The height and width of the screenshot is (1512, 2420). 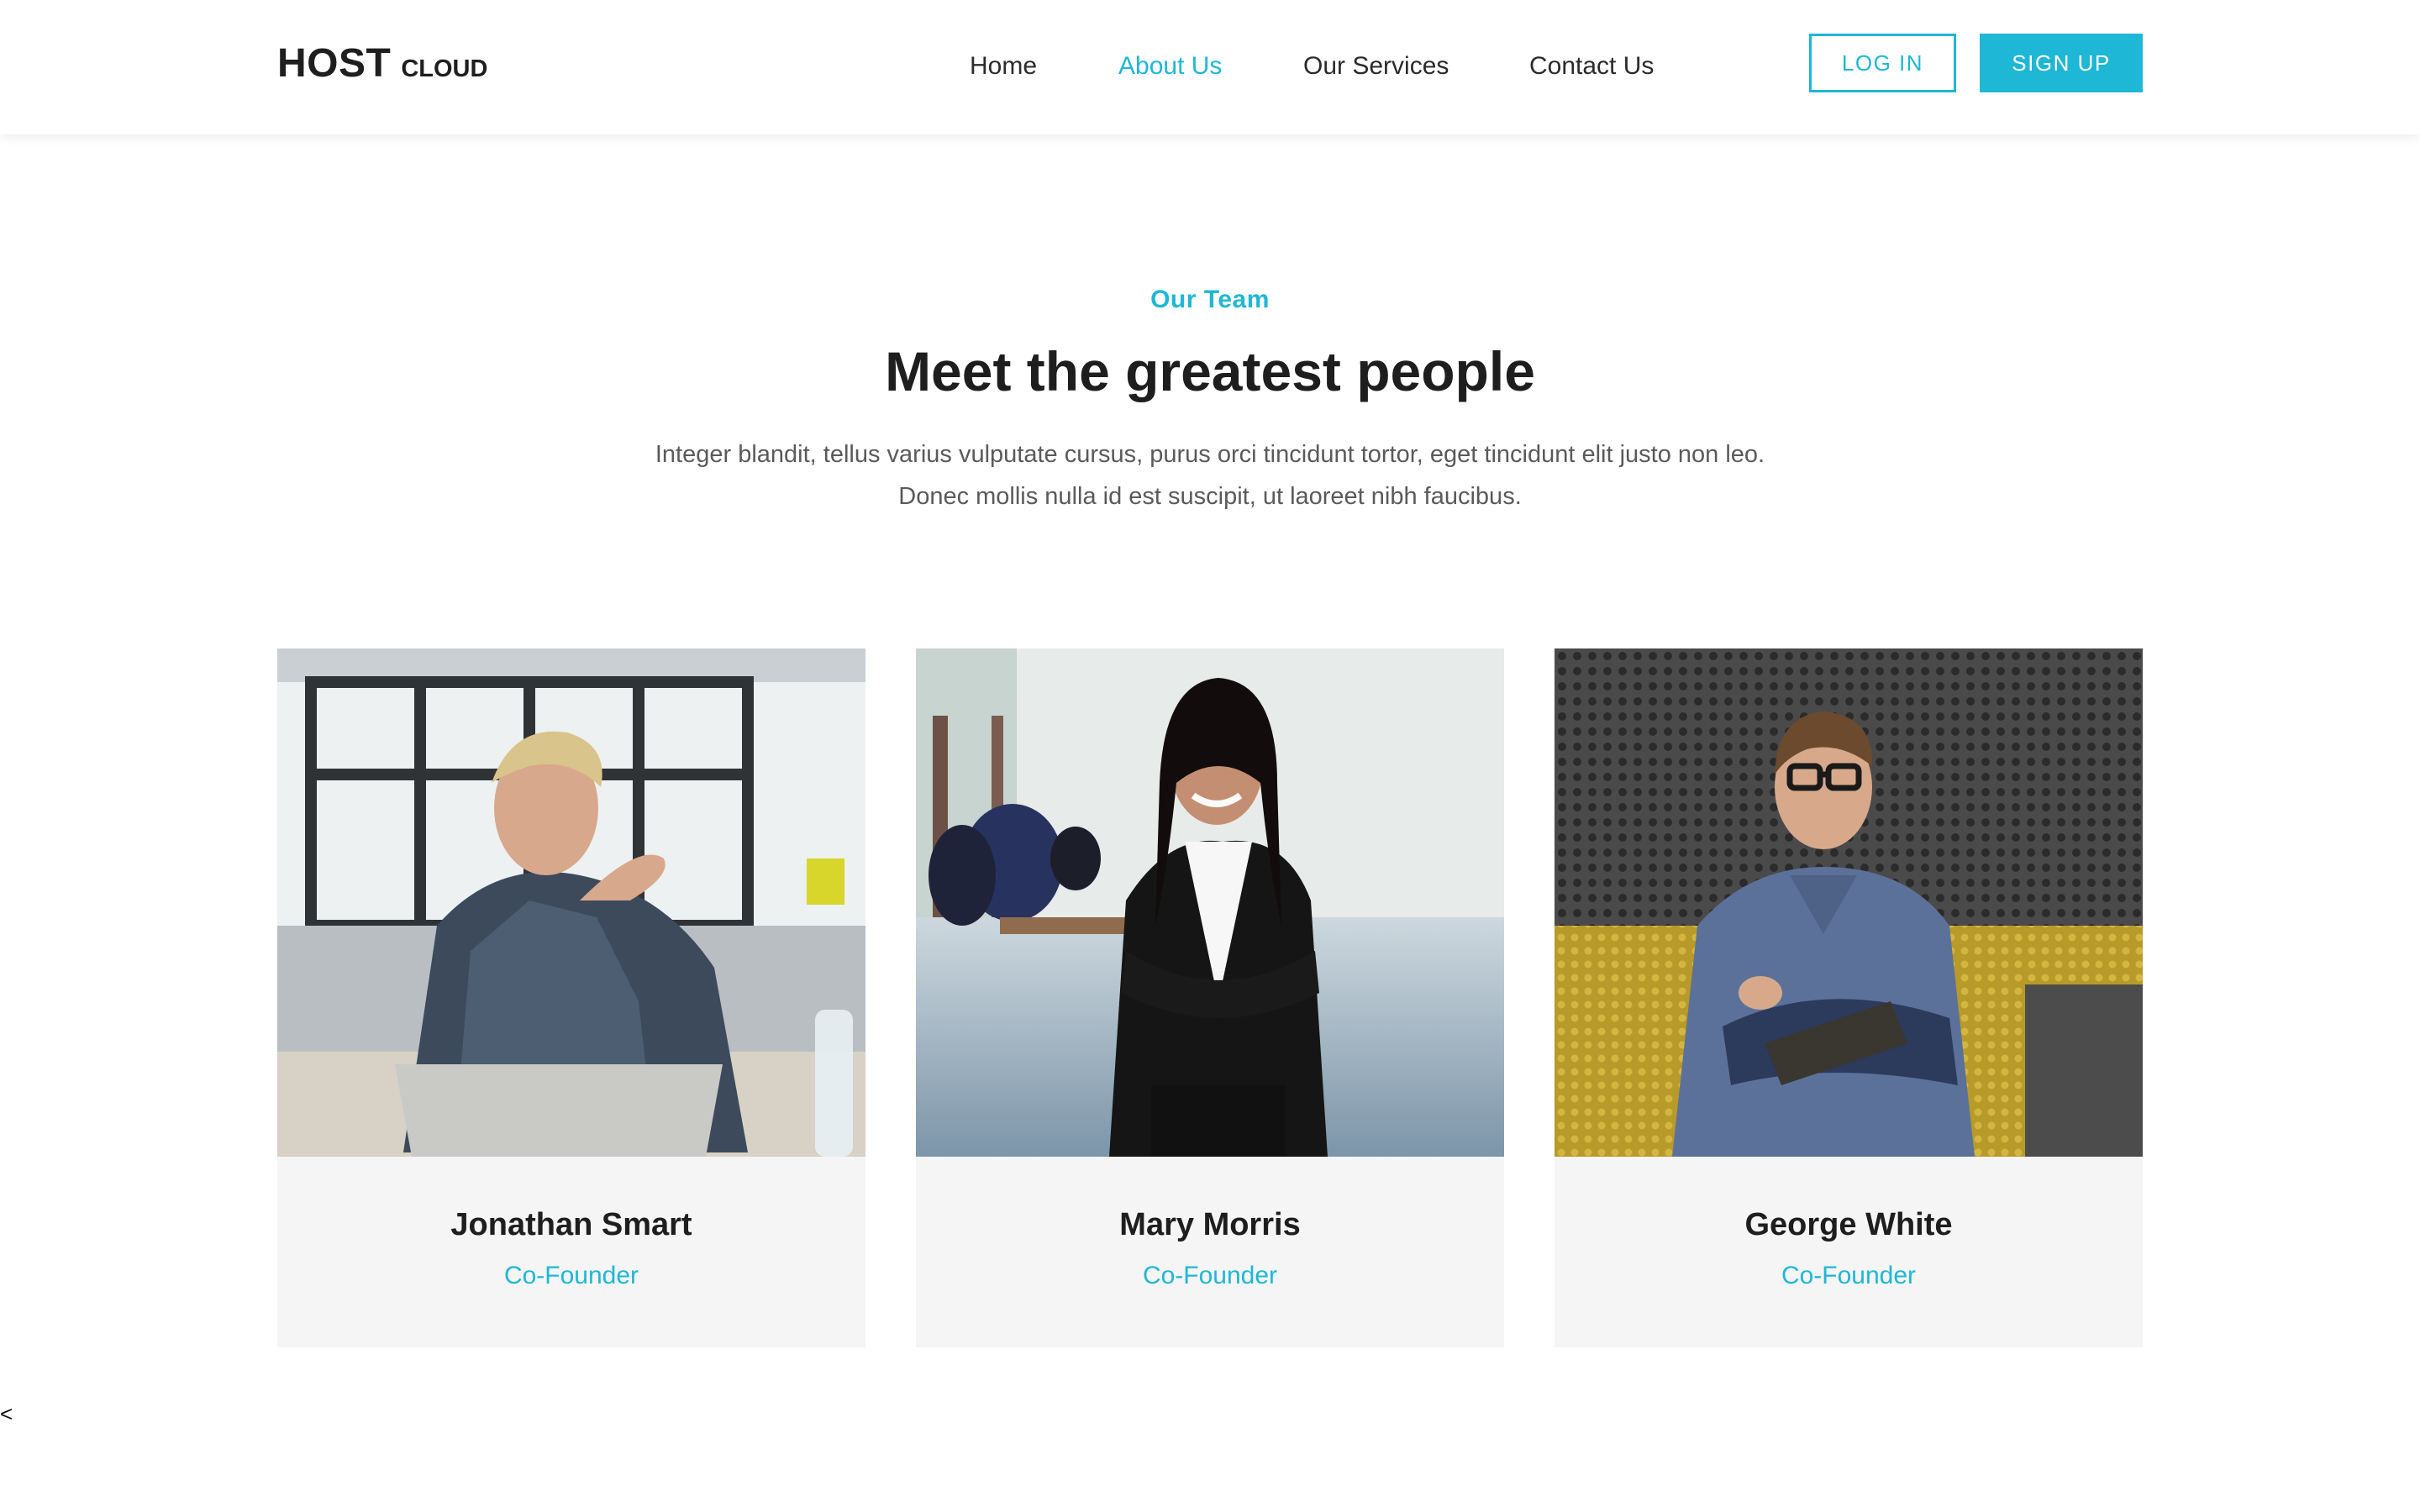 I want to click on man-with-laptop-photo, so click(x=571, y=902).